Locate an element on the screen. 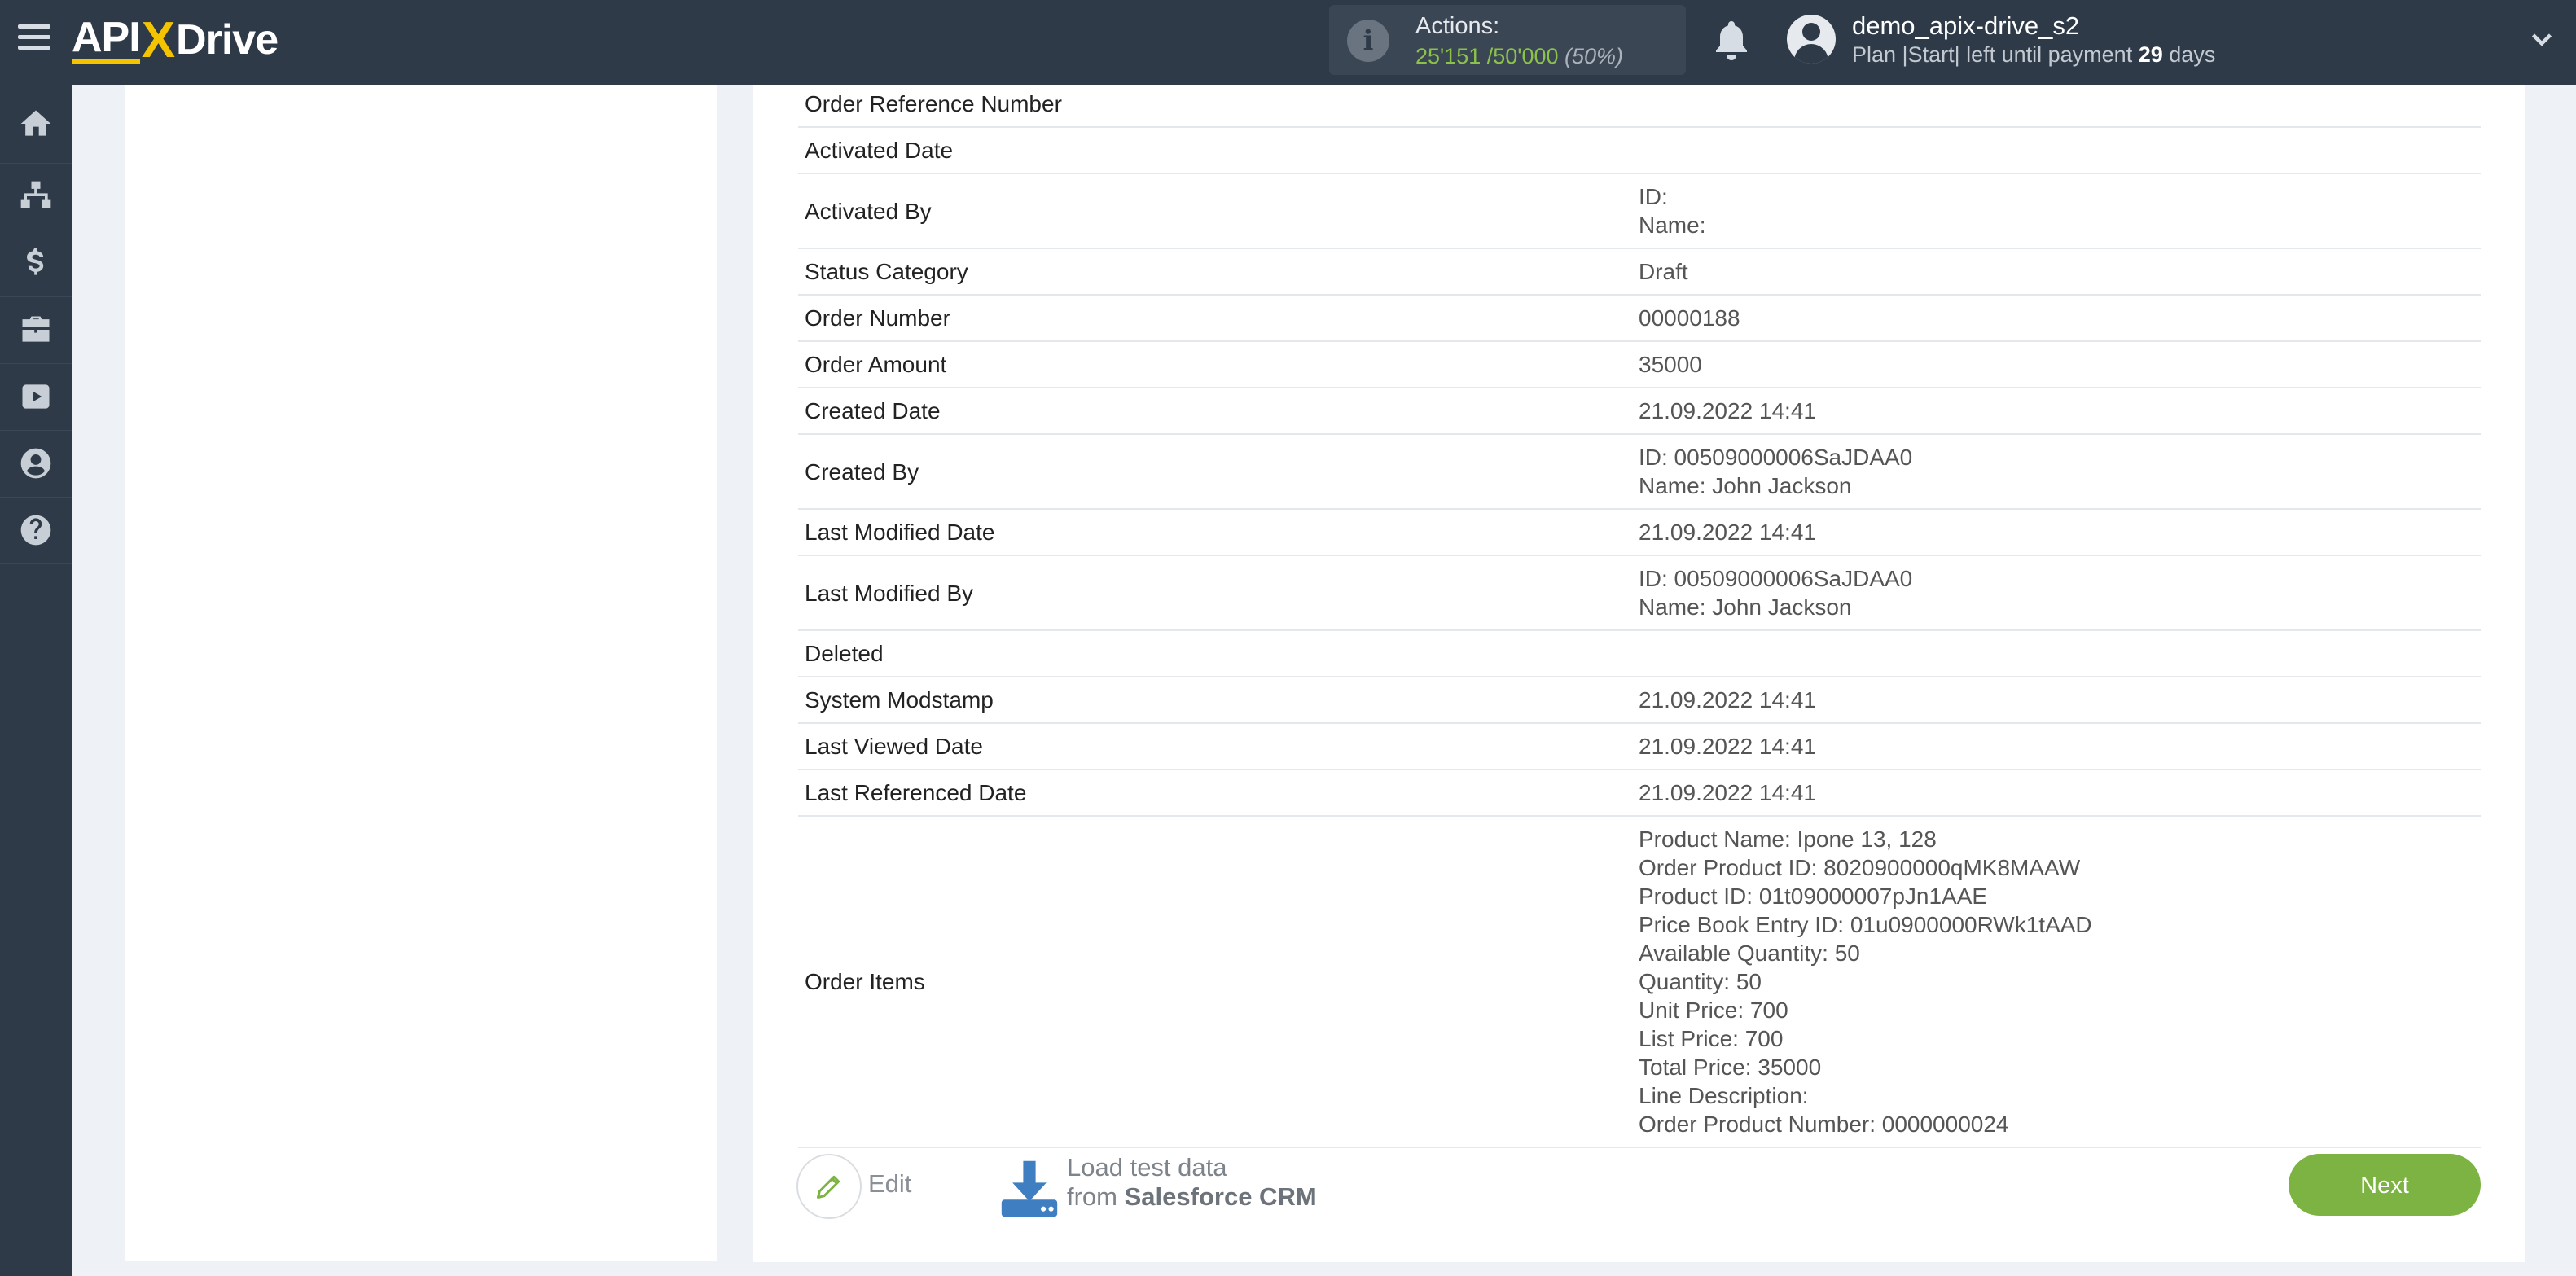 This screenshot has height=1276, width=2576. sidebar-item-help is located at coordinates (36, 530).